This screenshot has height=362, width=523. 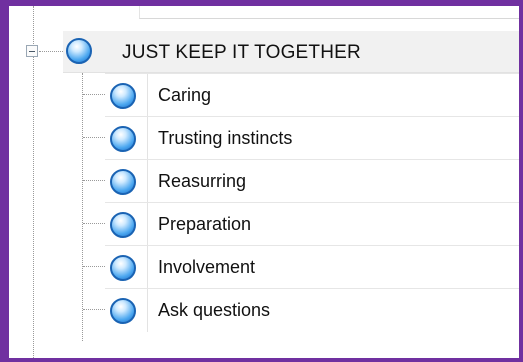 I want to click on tree-node-label: Reasurring, so click(x=202, y=181).